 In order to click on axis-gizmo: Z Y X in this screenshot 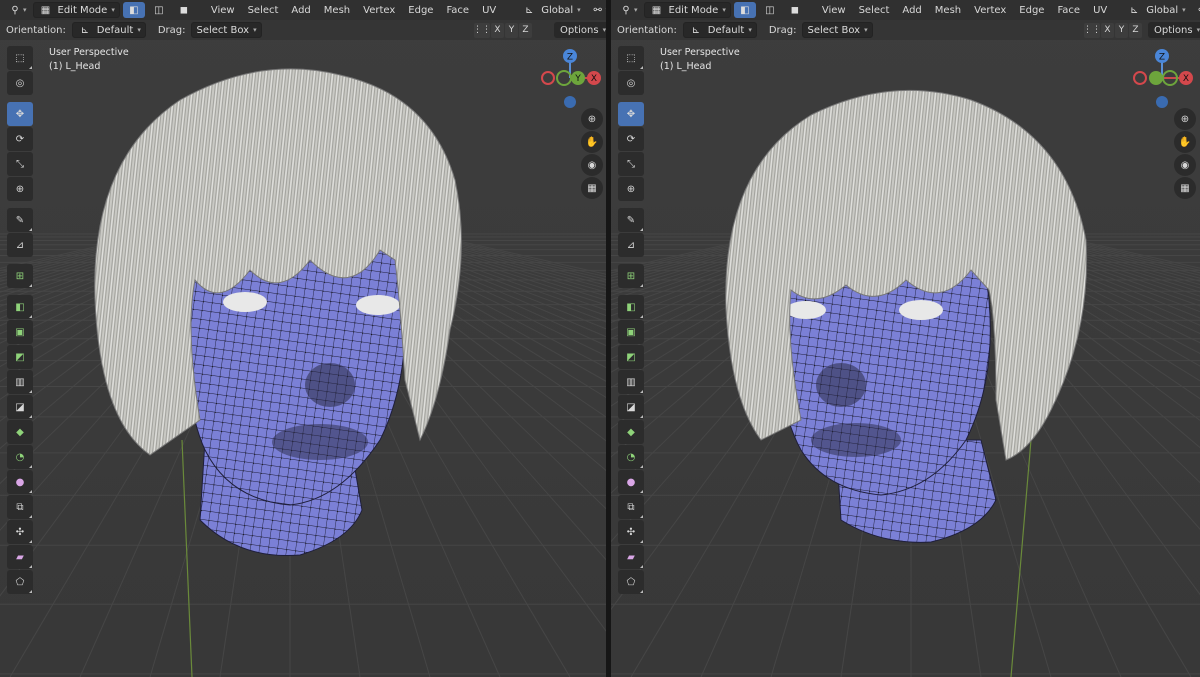, I will do `click(572, 78)`.